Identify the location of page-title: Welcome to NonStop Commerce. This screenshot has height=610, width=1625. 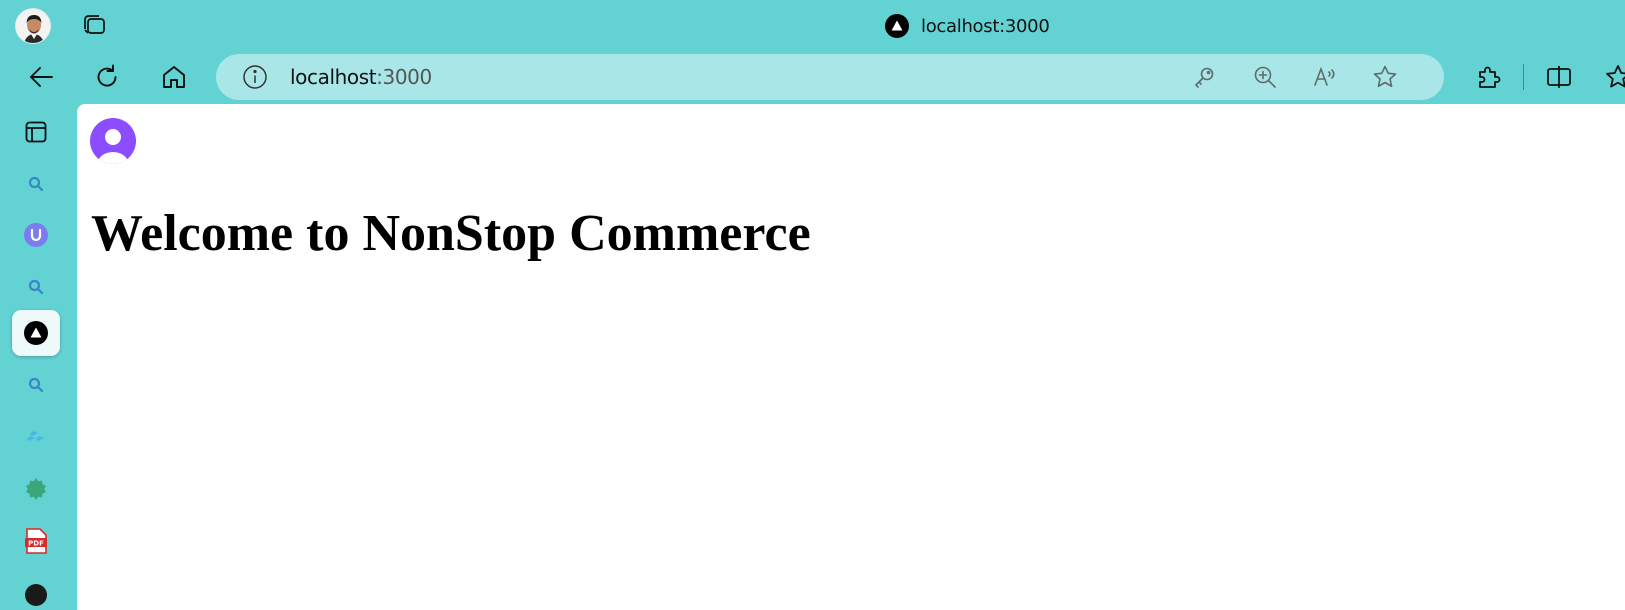
(451, 233).